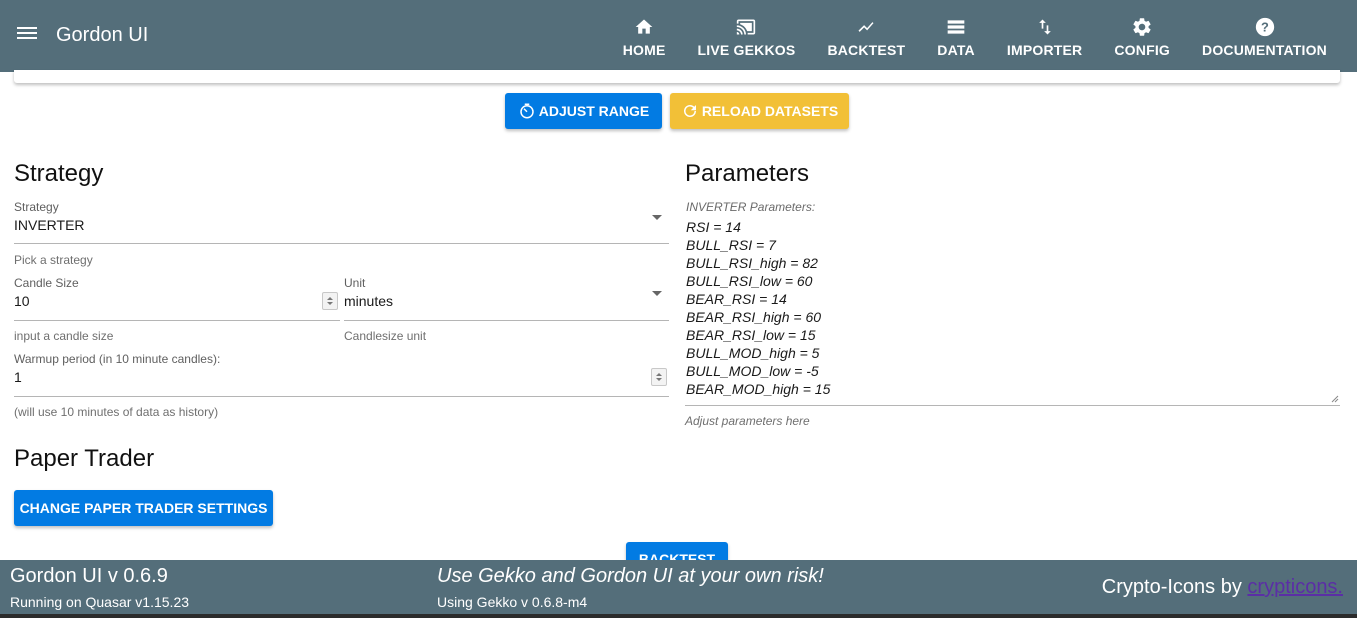 The width and height of the screenshot is (1357, 618). What do you see at coordinates (747, 173) in the screenshot?
I see `parameters-heading: Parameters` at bounding box center [747, 173].